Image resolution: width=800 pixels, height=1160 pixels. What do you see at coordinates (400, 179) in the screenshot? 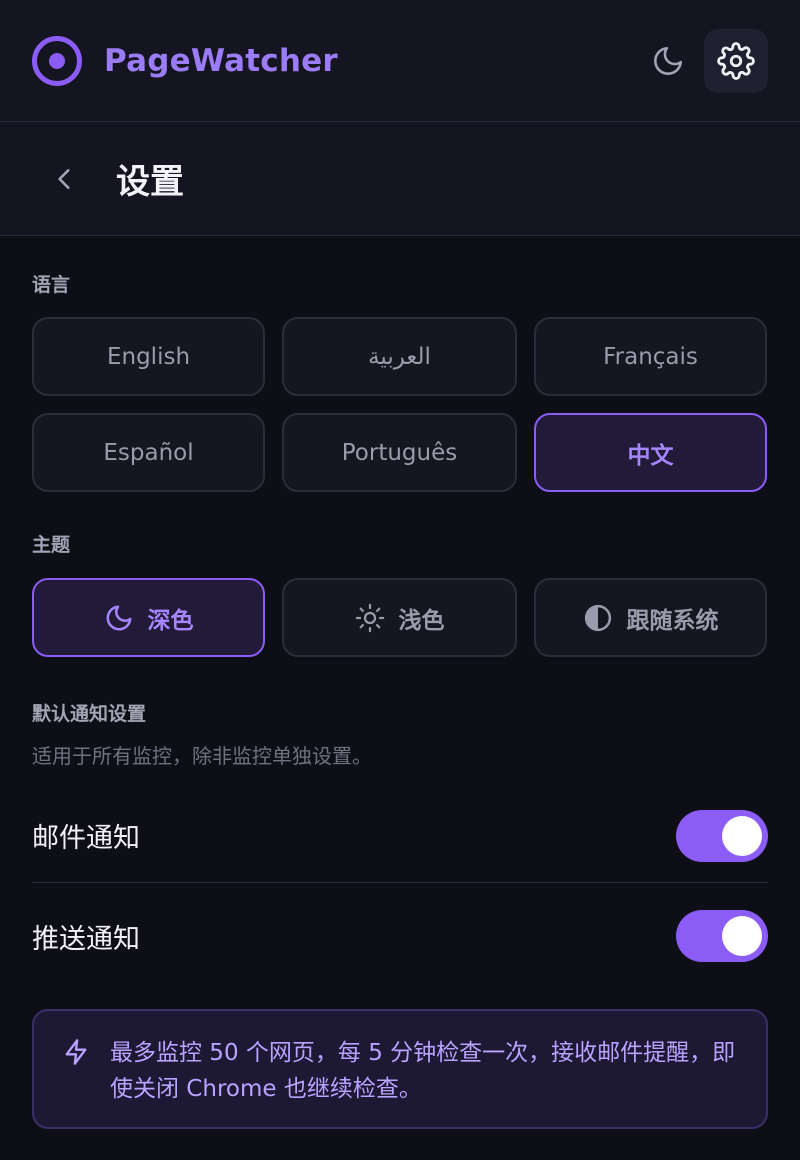
I see `page-header: 设置` at bounding box center [400, 179].